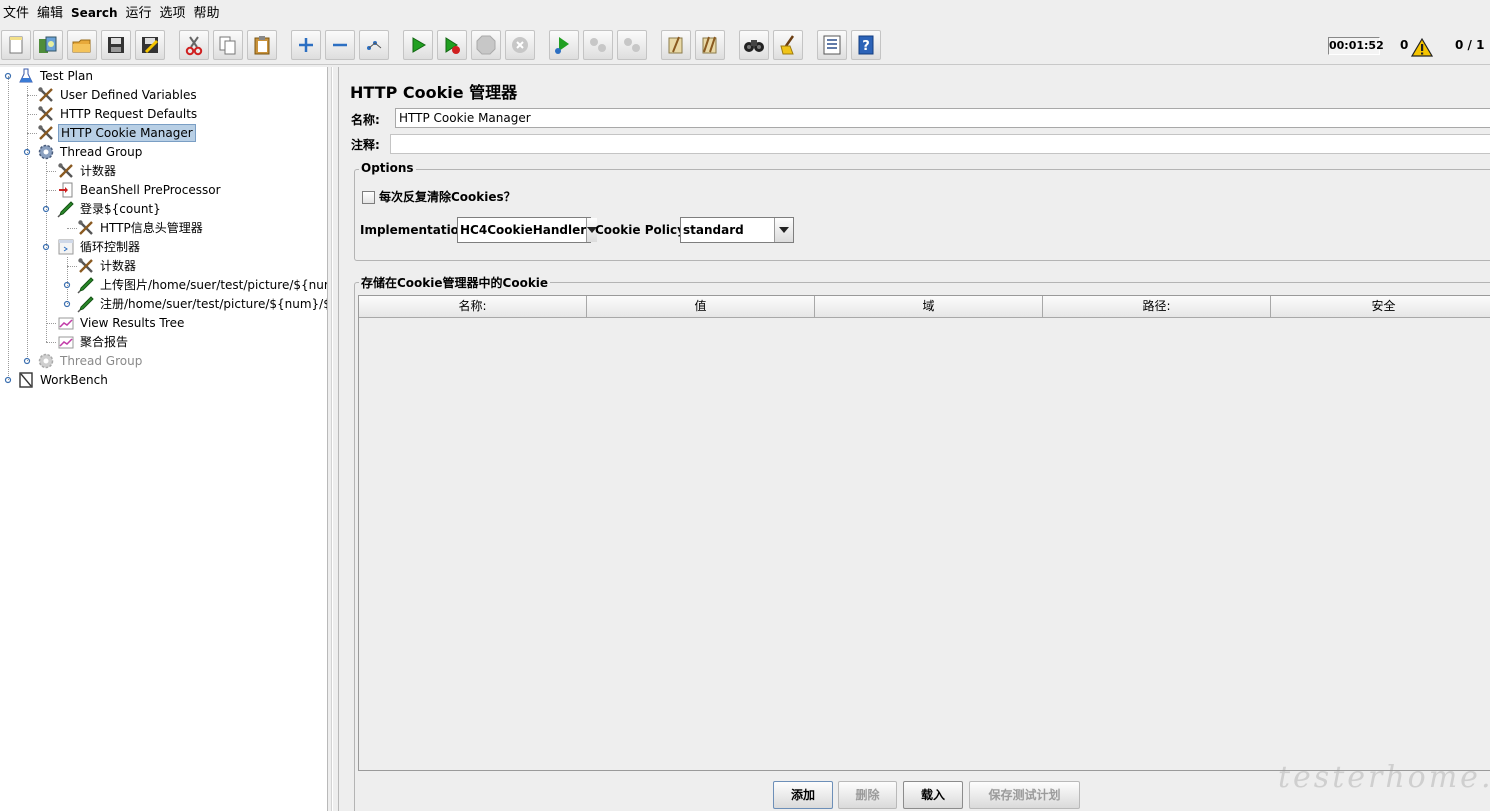 This screenshot has height=811, width=1490. I want to click on tree-node-view-results-tree: View Results Tree, so click(121, 323).